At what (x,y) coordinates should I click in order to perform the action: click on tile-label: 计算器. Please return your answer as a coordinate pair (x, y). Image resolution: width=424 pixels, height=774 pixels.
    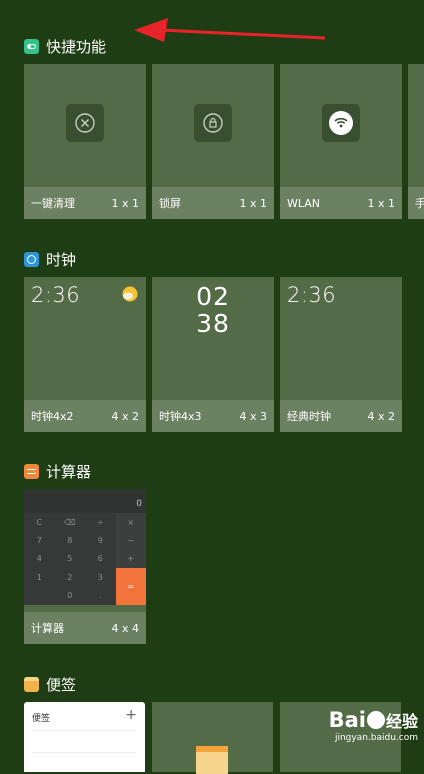
    Looking at the image, I should click on (47, 628).